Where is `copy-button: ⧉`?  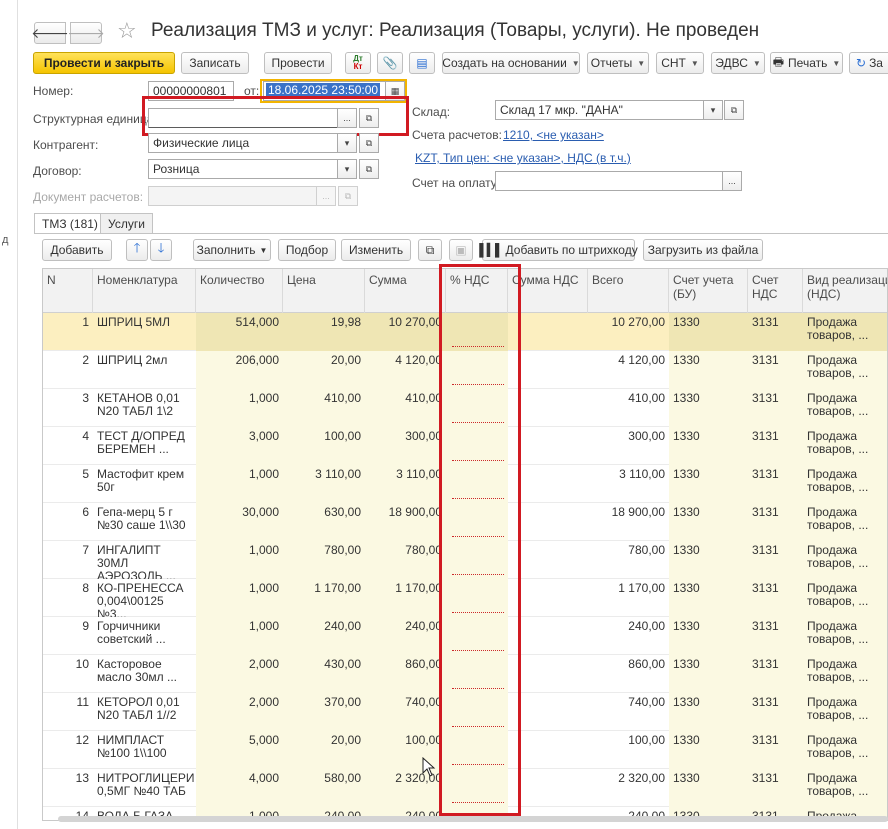
copy-button: ⧉ is located at coordinates (430, 250).